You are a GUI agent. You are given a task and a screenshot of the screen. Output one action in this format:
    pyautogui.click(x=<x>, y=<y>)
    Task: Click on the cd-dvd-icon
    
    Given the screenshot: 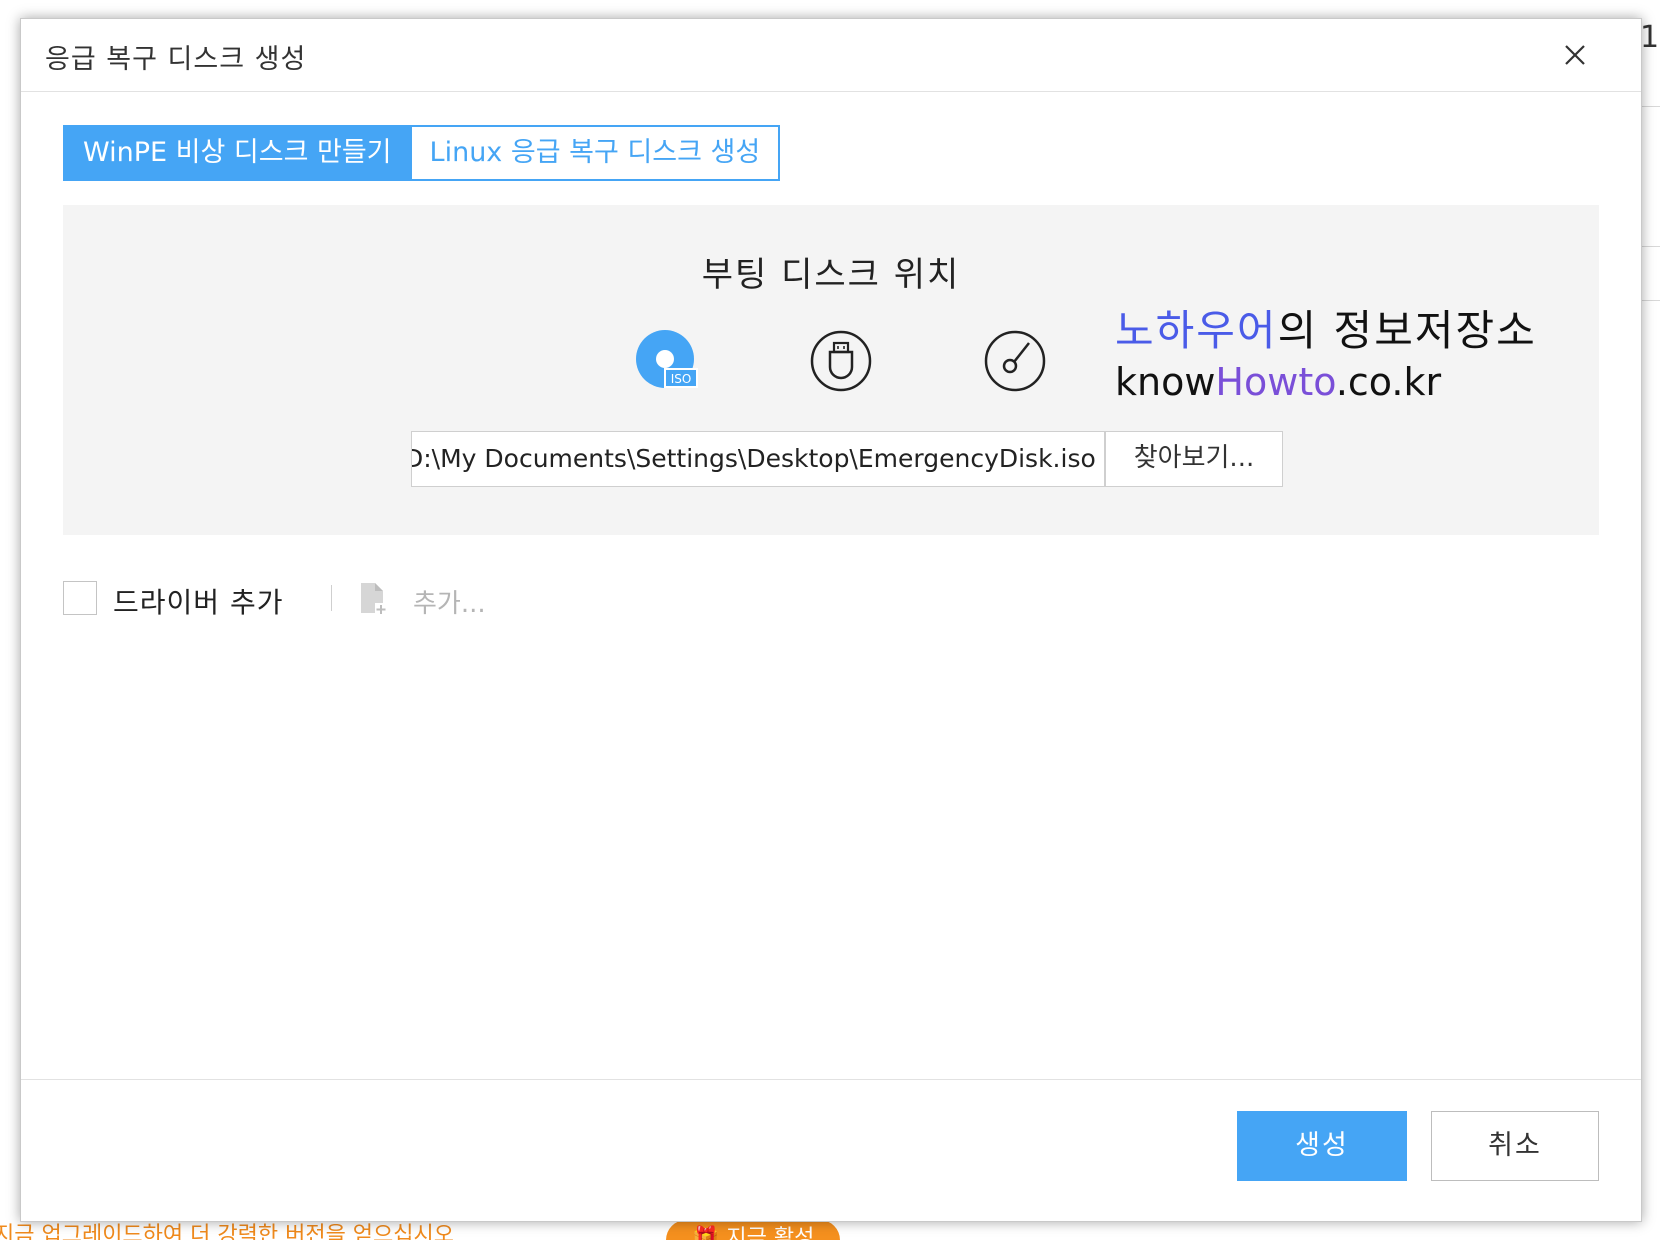 What is the action you would take?
    pyautogui.click(x=1015, y=361)
    